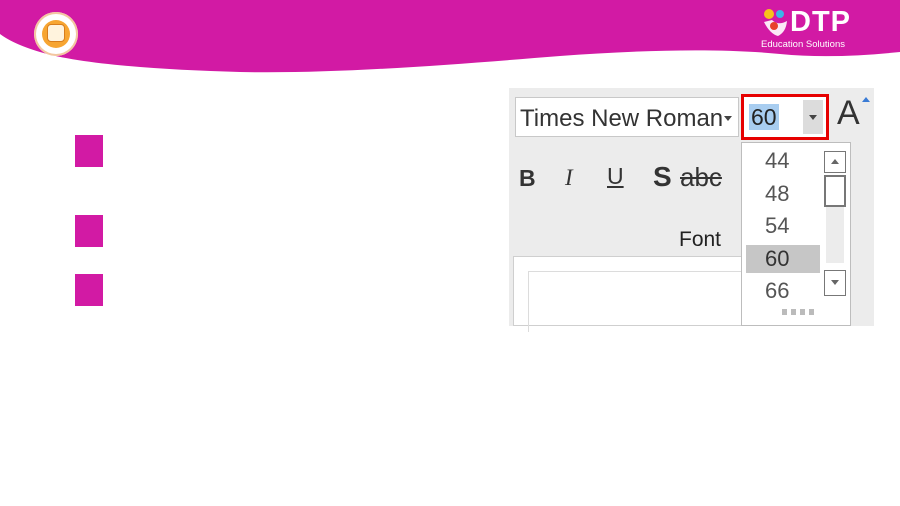  I want to click on resize-grip-icon, so click(798, 312).